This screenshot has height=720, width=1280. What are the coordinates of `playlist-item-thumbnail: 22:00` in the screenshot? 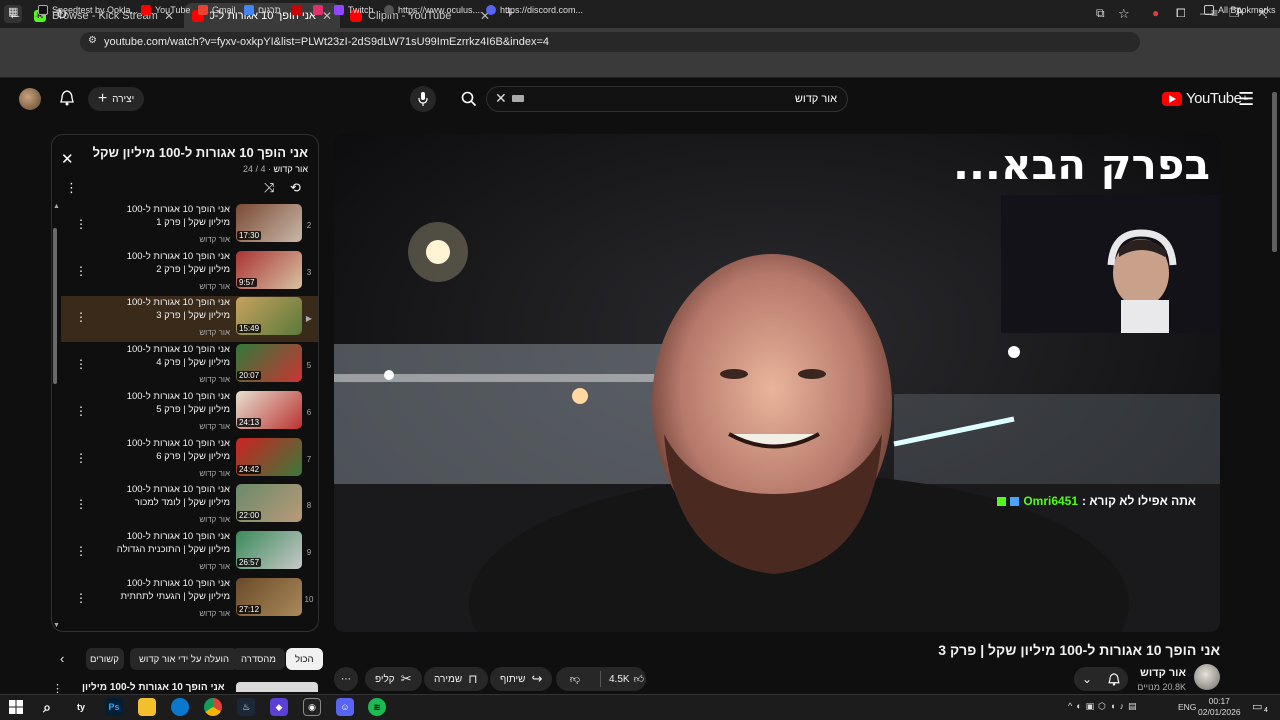 It's located at (269, 503).